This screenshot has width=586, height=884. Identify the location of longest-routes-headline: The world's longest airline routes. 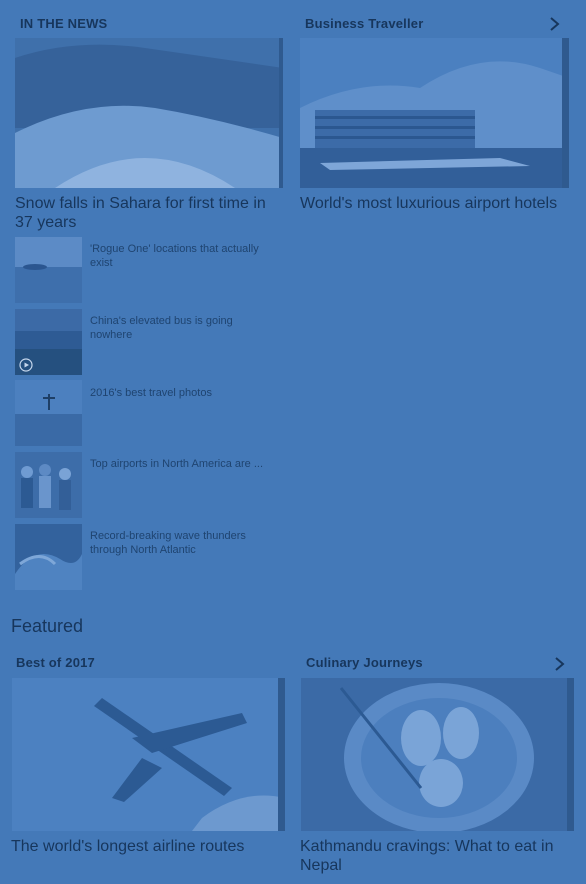
(148, 846).